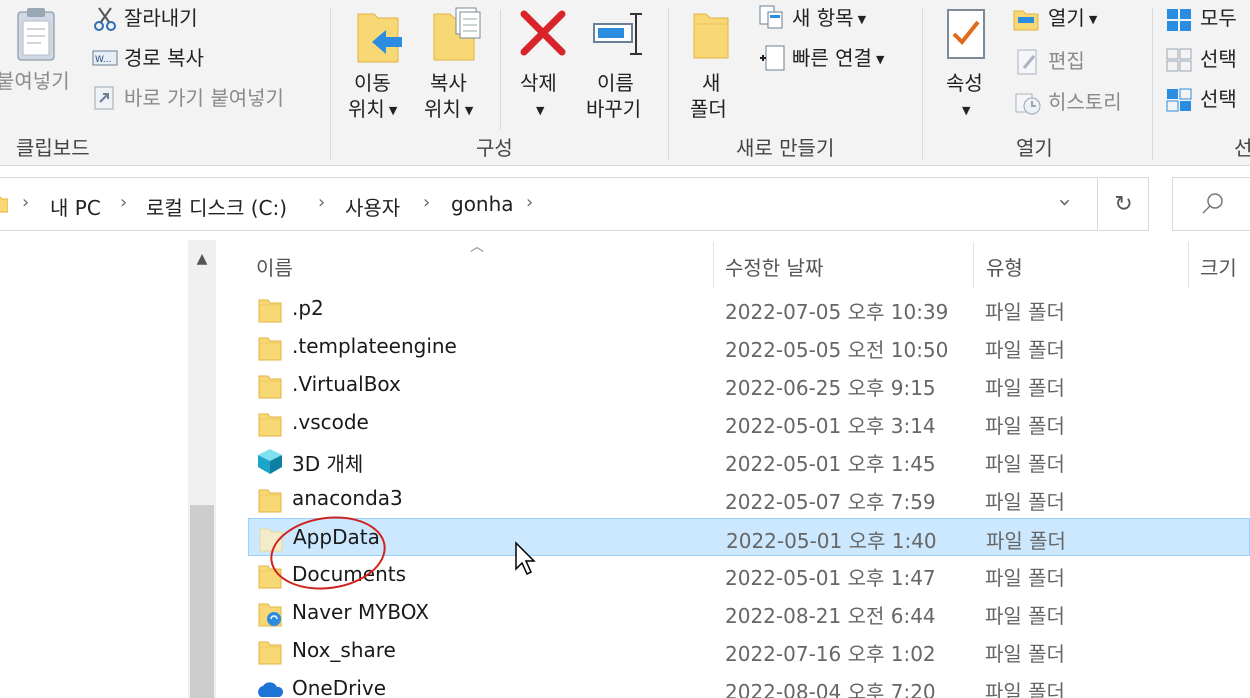 The image size is (1250, 698). What do you see at coordinates (216, 206) in the screenshot?
I see `breadcrumb-local-disk: 로컬 디스크 (C:)` at bounding box center [216, 206].